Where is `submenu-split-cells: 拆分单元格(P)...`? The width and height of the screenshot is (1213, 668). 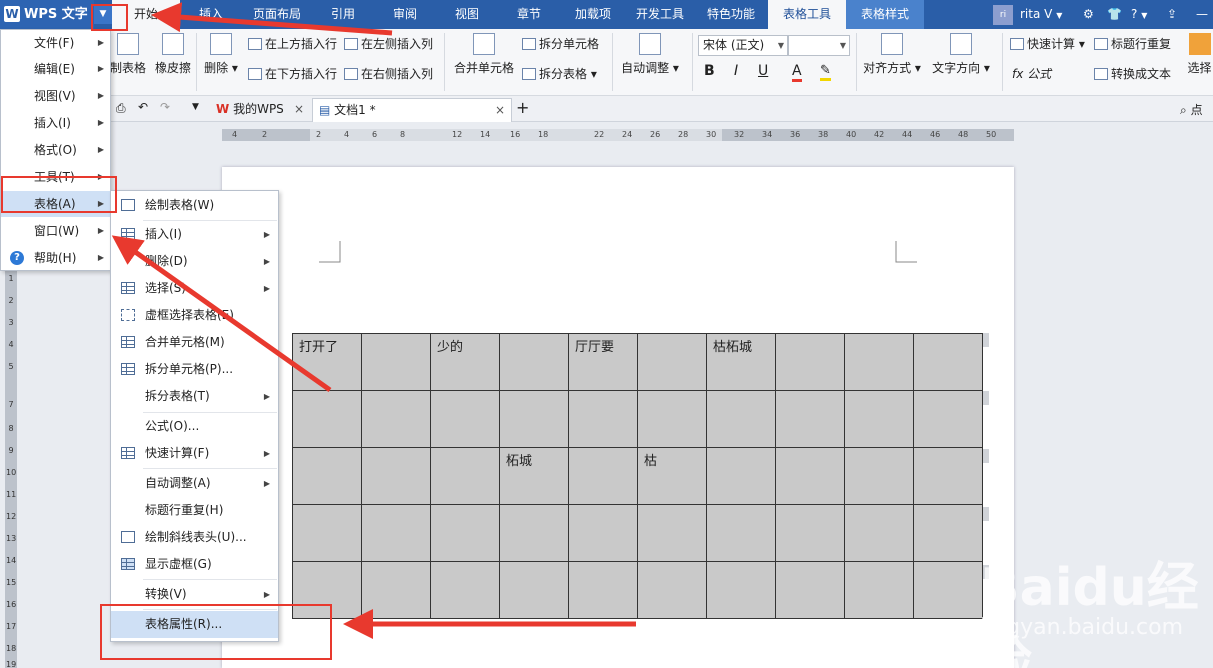
submenu-split-cells: 拆分单元格(P)... is located at coordinates (194, 369).